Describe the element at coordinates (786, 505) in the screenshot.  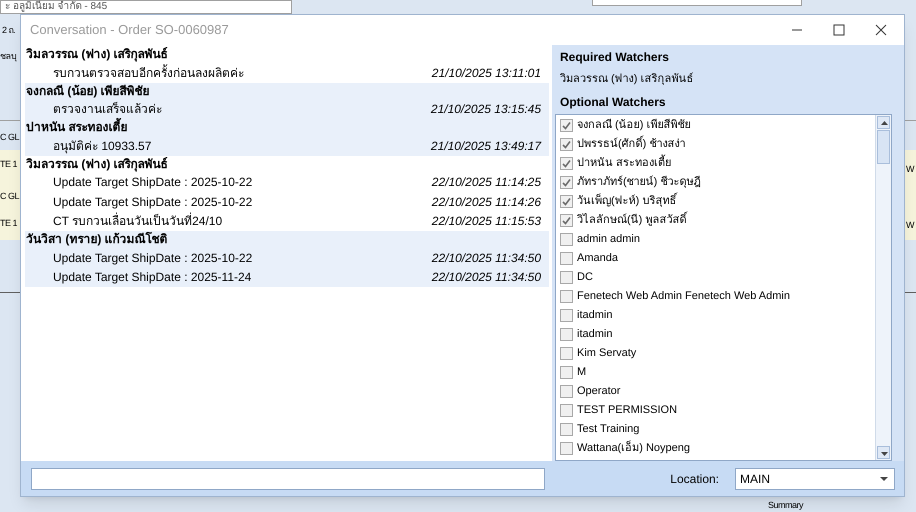
I see `background-text: Summary` at that location.